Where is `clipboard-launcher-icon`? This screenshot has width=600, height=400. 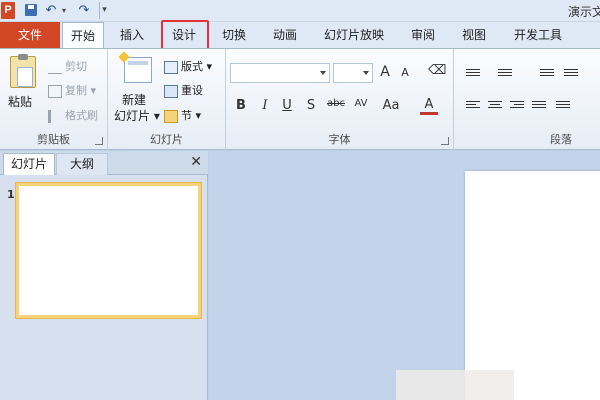
clipboard-launcher-icon is located at coordinates (99, 141).